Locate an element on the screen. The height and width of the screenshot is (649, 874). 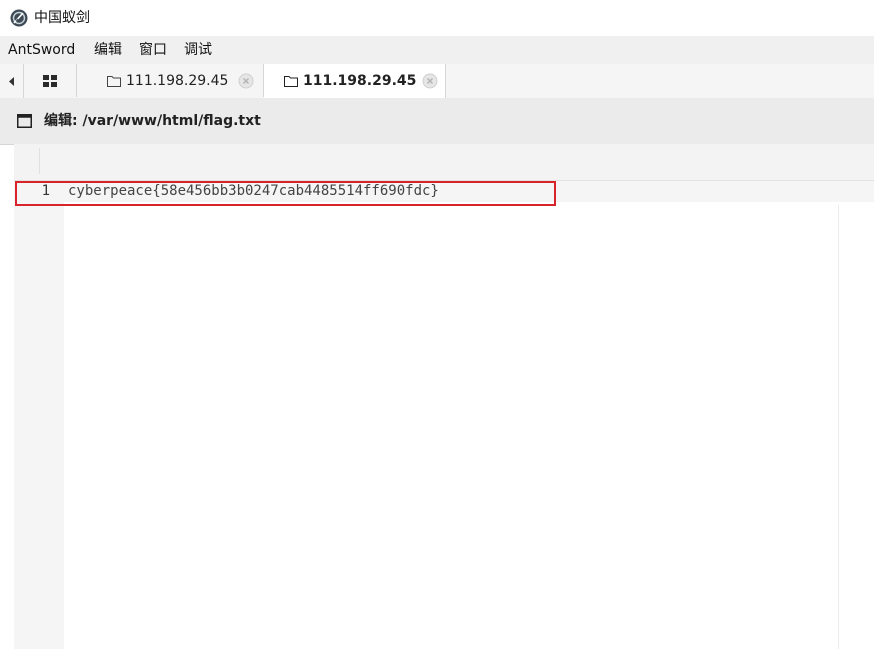
line-number: 1 is located at coordinates (45, 191).